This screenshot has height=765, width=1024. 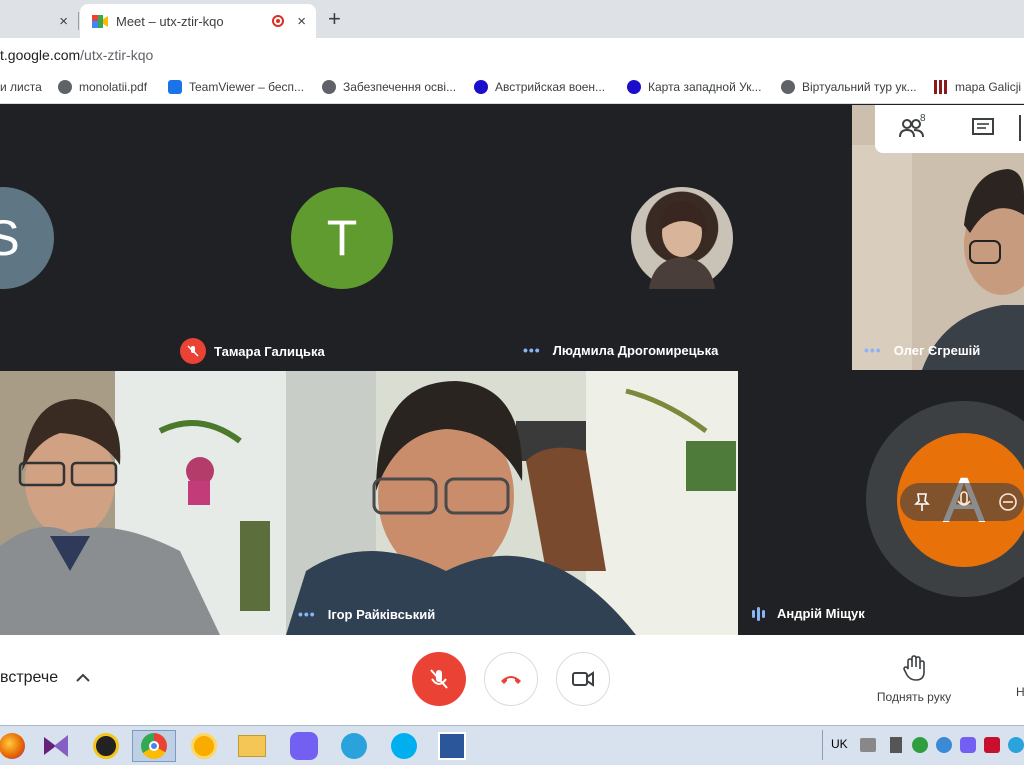 I want to click on telegram-tray-icon, so click(x=1016, y=745).